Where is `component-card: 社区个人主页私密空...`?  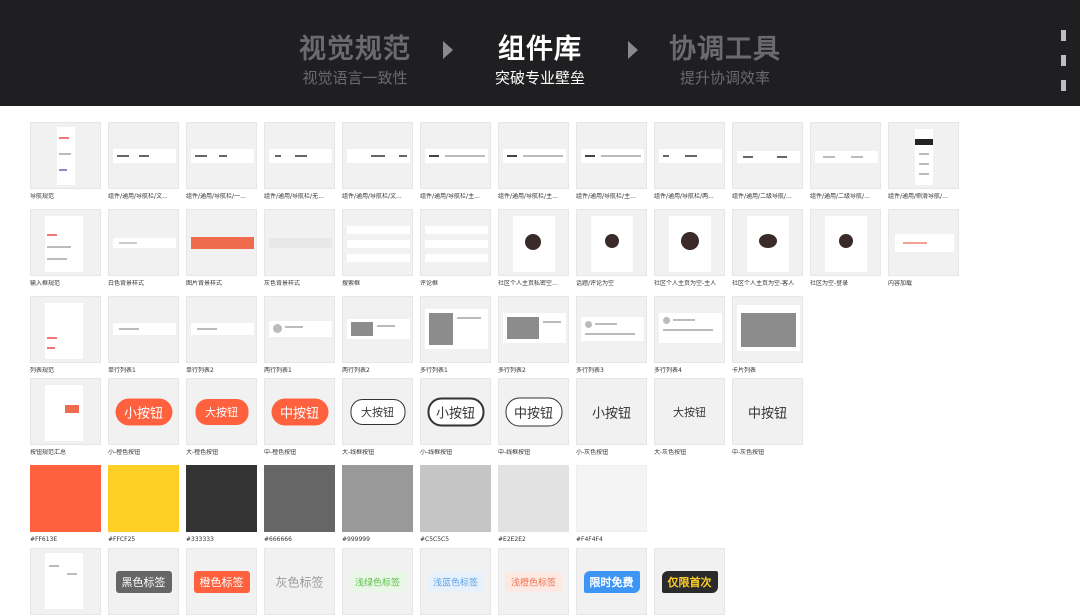 component-card: 社区个人主页私密空... is located at coordinates (533, 248).